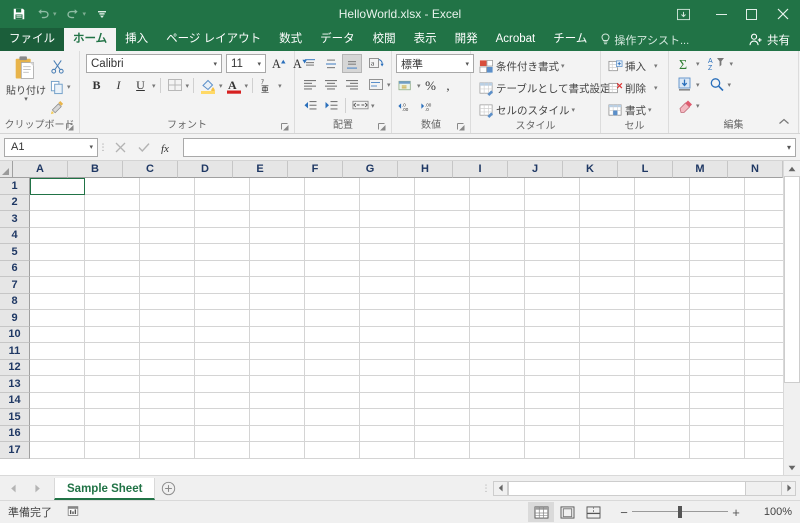 This screenshot has width=800, height=523. What do you see at coordinates (332, 252) in the screenshot?
I see `cell-F5` at bounding box center [332, 252].